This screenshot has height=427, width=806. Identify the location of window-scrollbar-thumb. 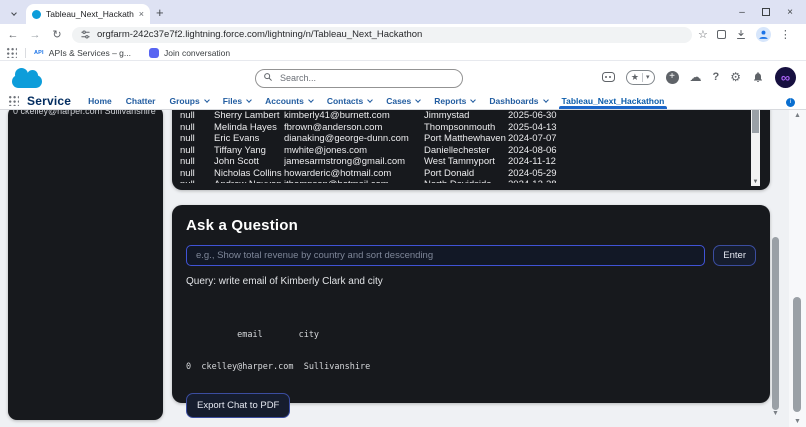
(797, 354).